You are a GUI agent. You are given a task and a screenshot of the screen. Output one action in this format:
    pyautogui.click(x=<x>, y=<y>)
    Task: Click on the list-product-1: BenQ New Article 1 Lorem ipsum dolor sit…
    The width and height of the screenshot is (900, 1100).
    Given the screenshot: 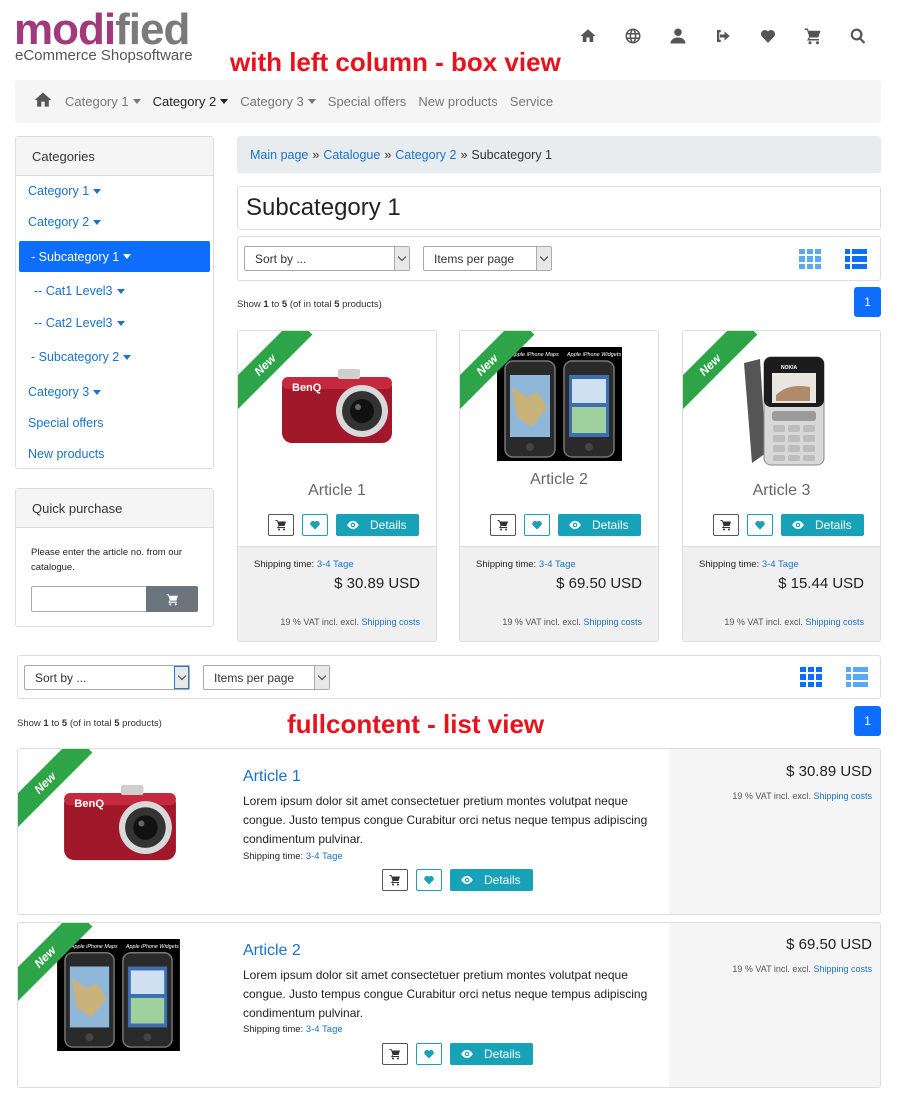 What is the action you would take?
    pyautogui.click(x=449, y=831)
    